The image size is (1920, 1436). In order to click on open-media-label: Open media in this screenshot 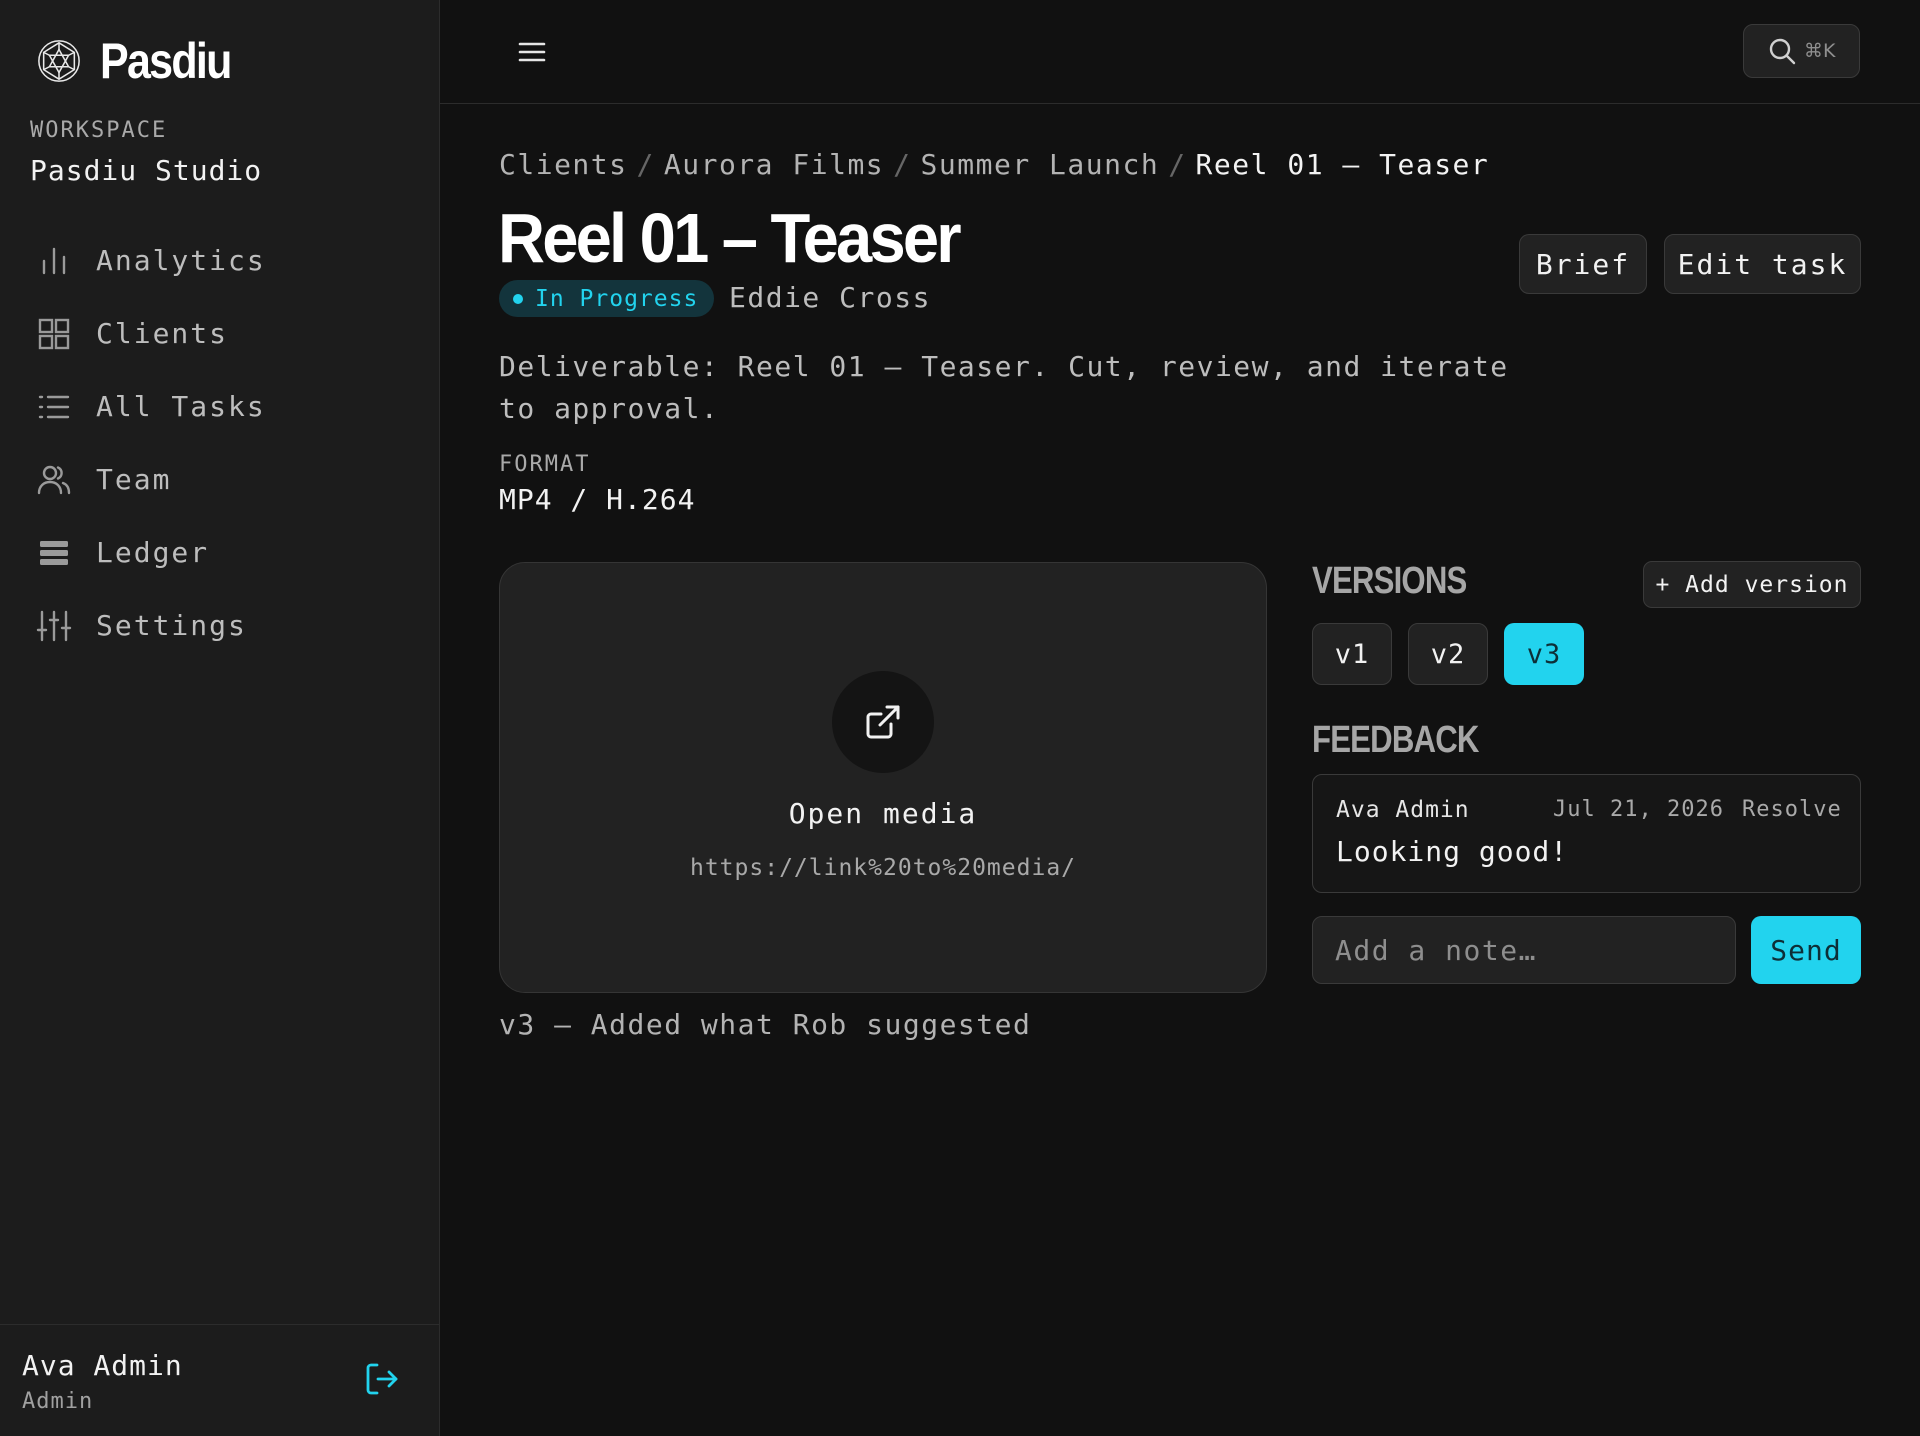, I will do `click(883, 813)`.